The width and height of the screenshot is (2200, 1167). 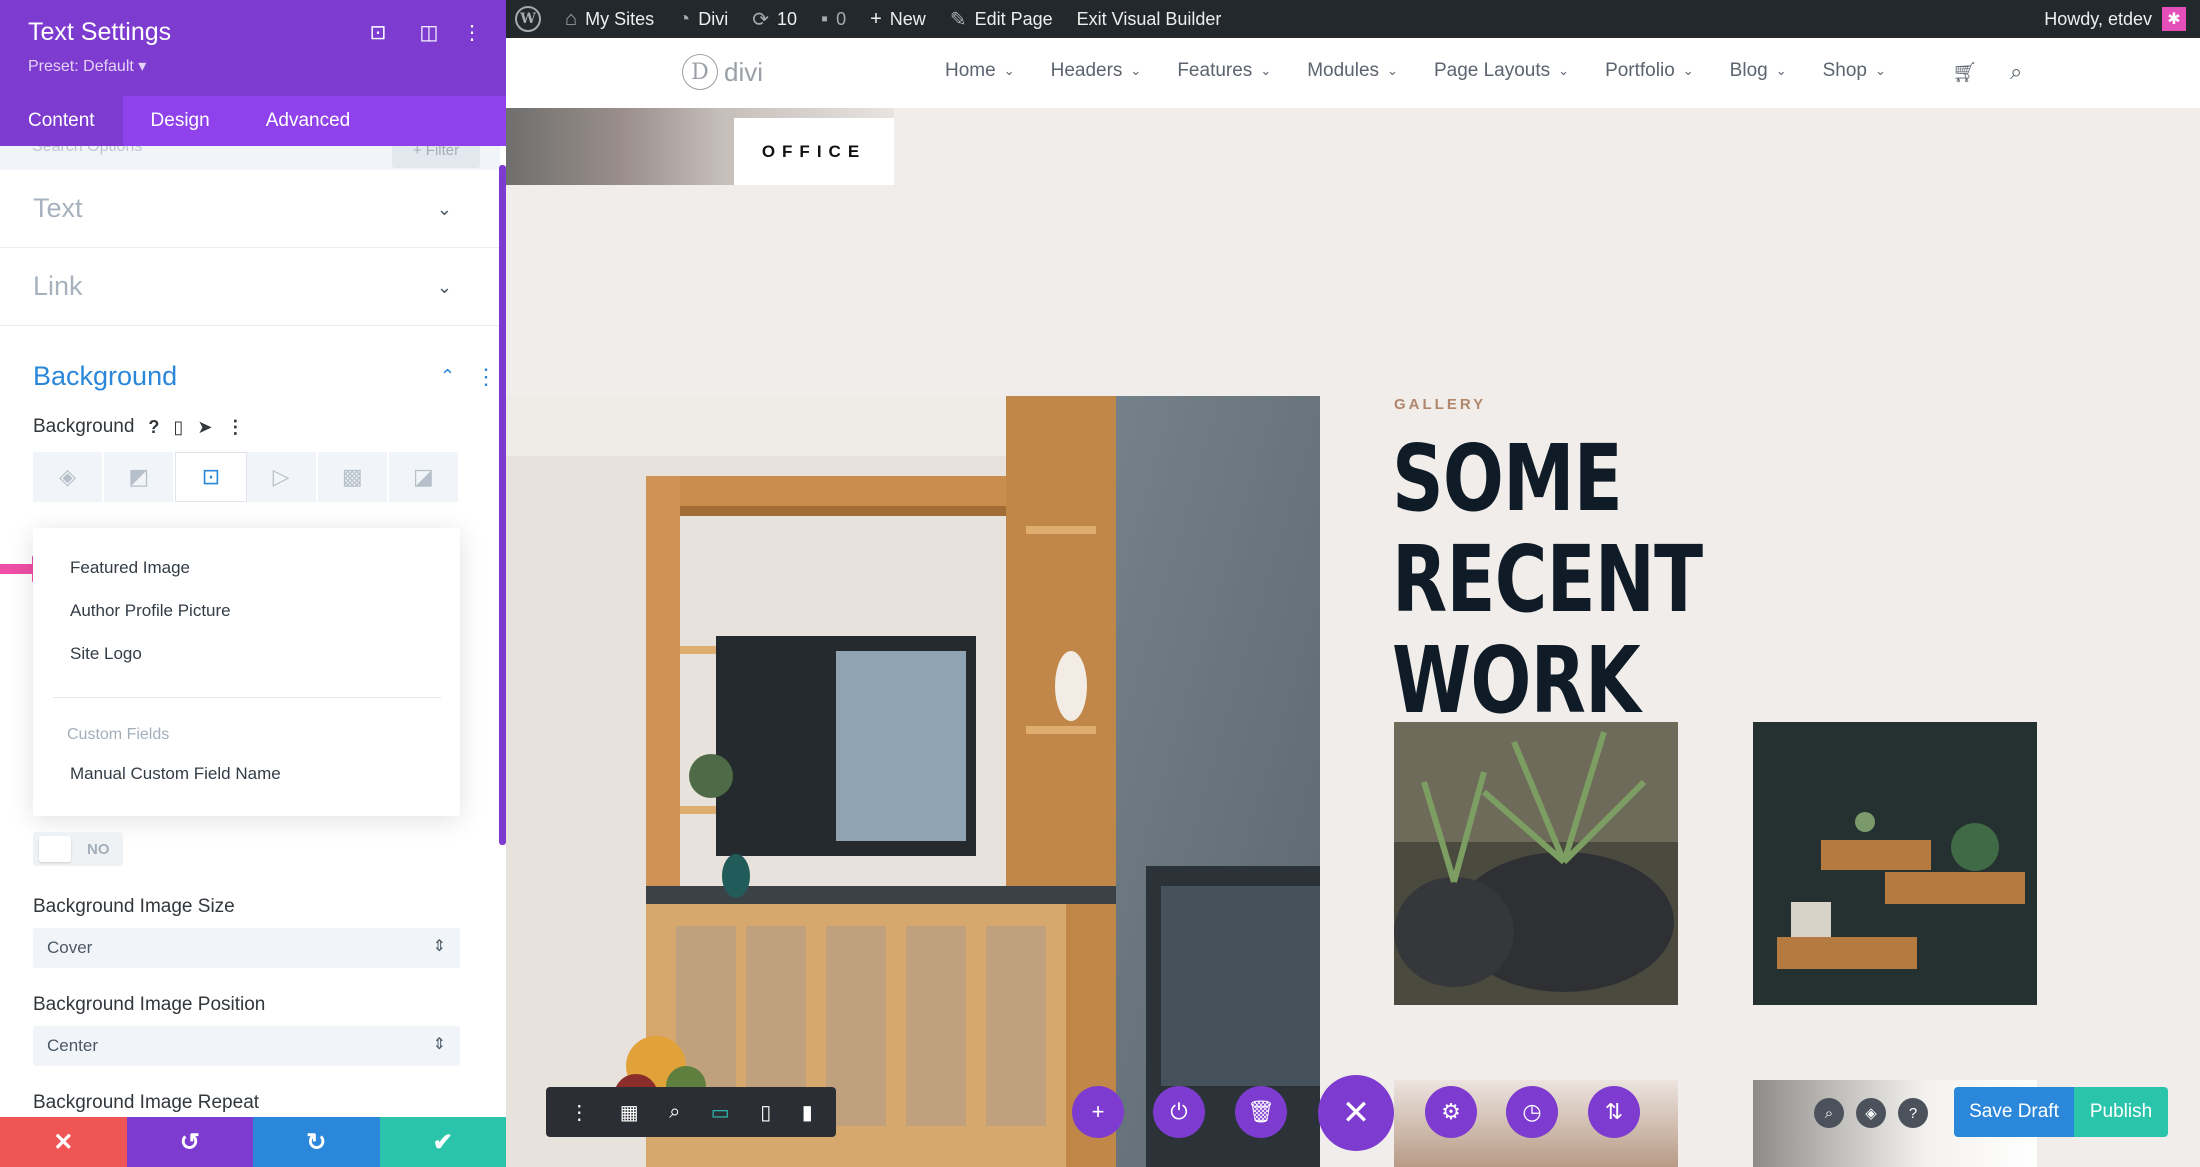 What do you see at coordinates (765, 1112) in the screenshot?
I see `tablet-view-icon: ▯` at bounding box center [765, 1112].